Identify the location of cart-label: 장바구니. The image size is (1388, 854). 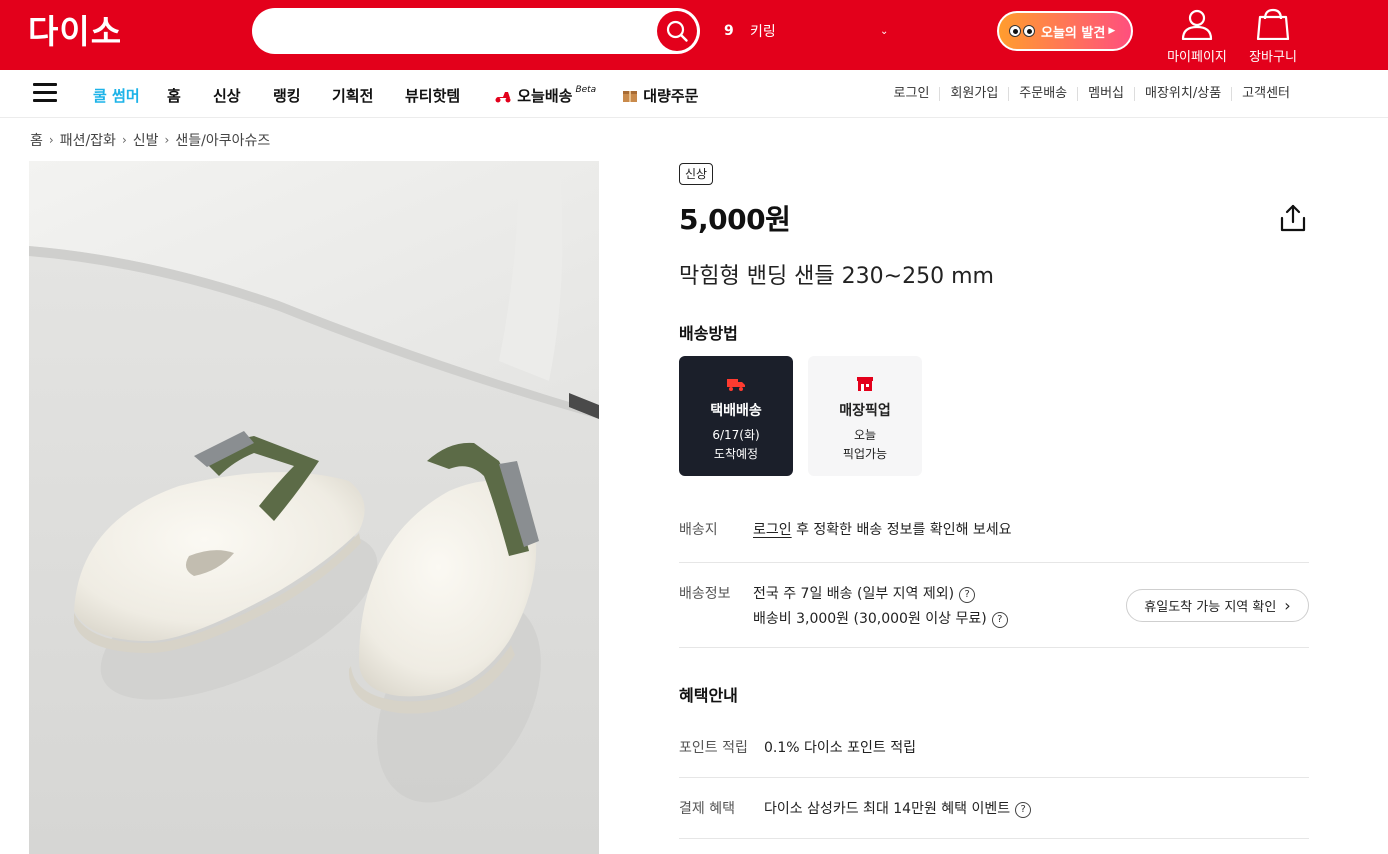
(1273, 57).